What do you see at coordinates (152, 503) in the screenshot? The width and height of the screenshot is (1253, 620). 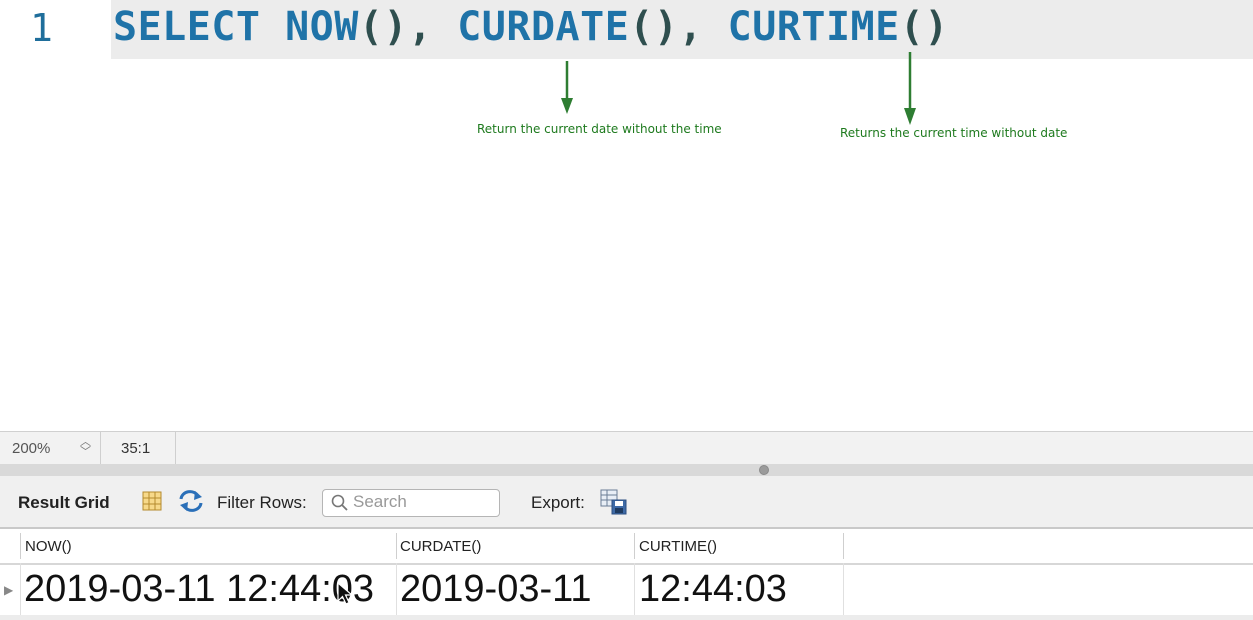 I see `grid-columns-icon` at bounding box center [152, 503].